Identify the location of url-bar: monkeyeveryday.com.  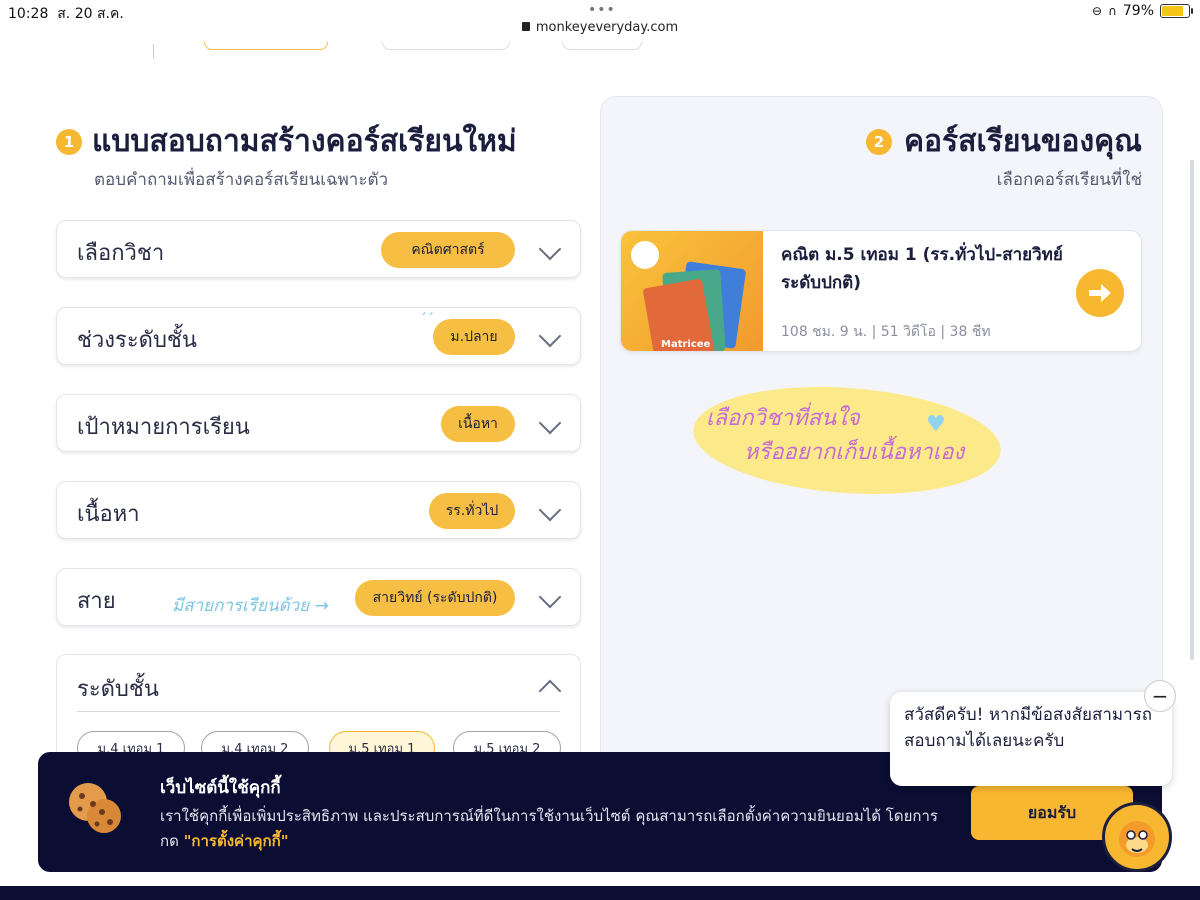
(600, 31).